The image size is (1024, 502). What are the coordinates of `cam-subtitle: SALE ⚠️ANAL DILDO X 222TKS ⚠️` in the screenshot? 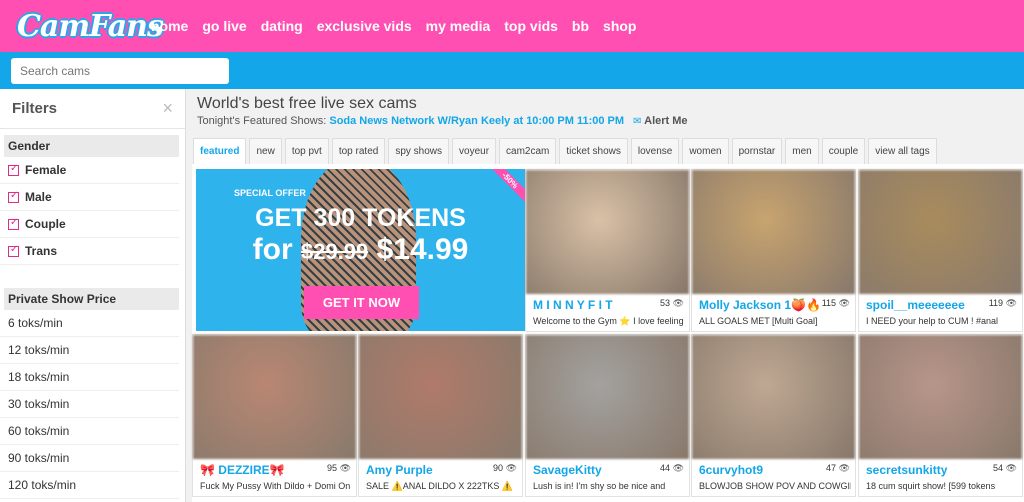 It's located at (440, 486).